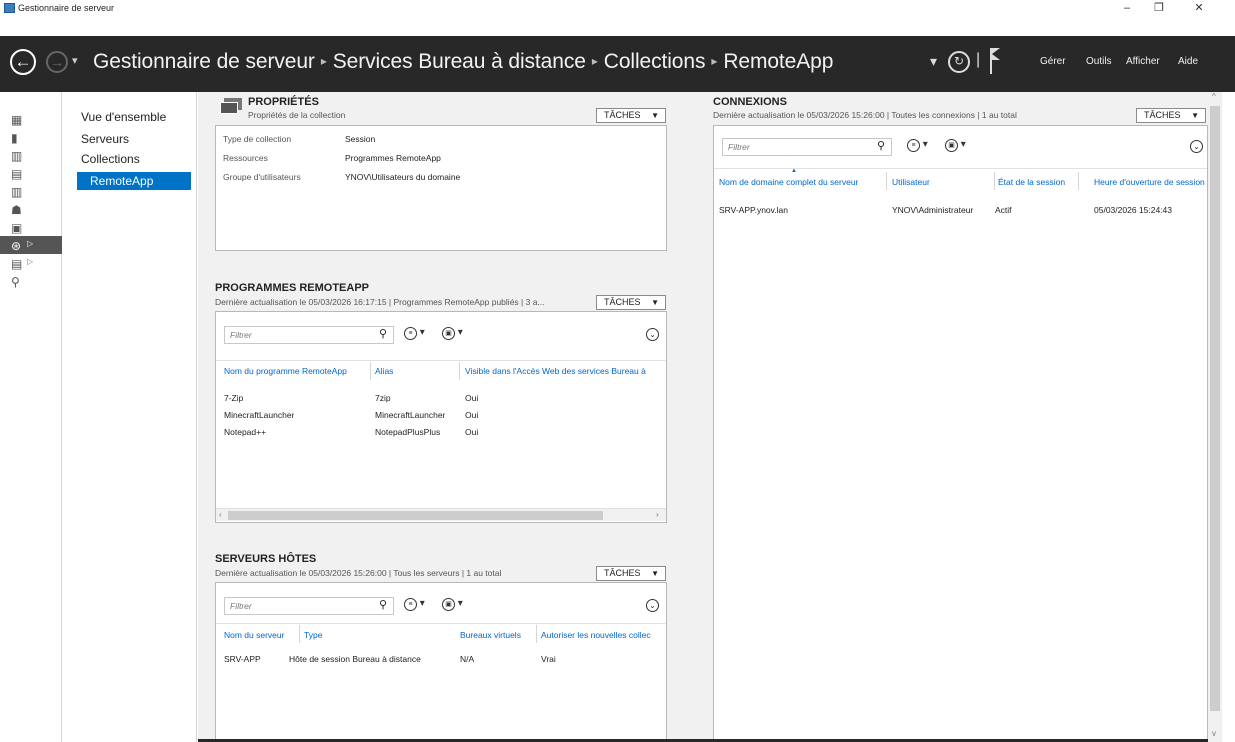  Describe the element at coordinates (1143, 61) in the screenshot. I see `menu-view: Afficher` at that location.